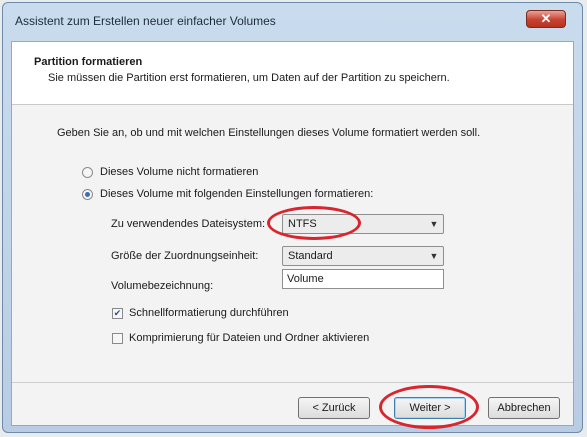 Image resolution: width=587 pixels, height=437 pixels. I want to click on radio-button-selected, so click(87, 194).